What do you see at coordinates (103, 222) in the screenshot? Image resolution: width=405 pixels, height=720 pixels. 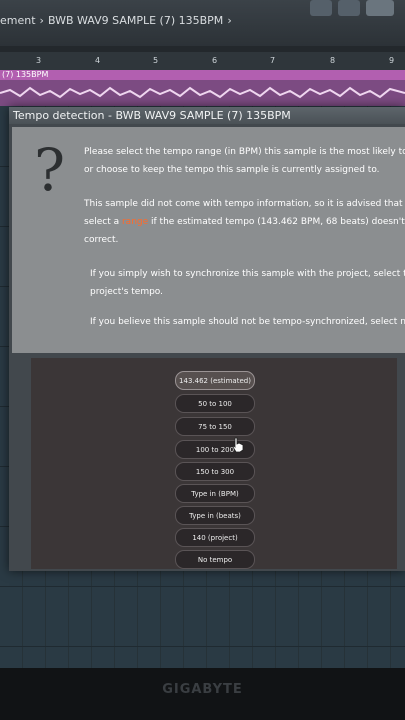 I see `info-text: select a` at bounding box center [103, 222].